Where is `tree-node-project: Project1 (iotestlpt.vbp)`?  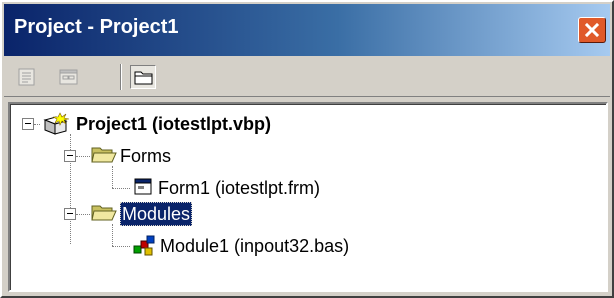
tree-node-project: Project1 (iotestlpt.vbp) is located at coordinates (173, 124).